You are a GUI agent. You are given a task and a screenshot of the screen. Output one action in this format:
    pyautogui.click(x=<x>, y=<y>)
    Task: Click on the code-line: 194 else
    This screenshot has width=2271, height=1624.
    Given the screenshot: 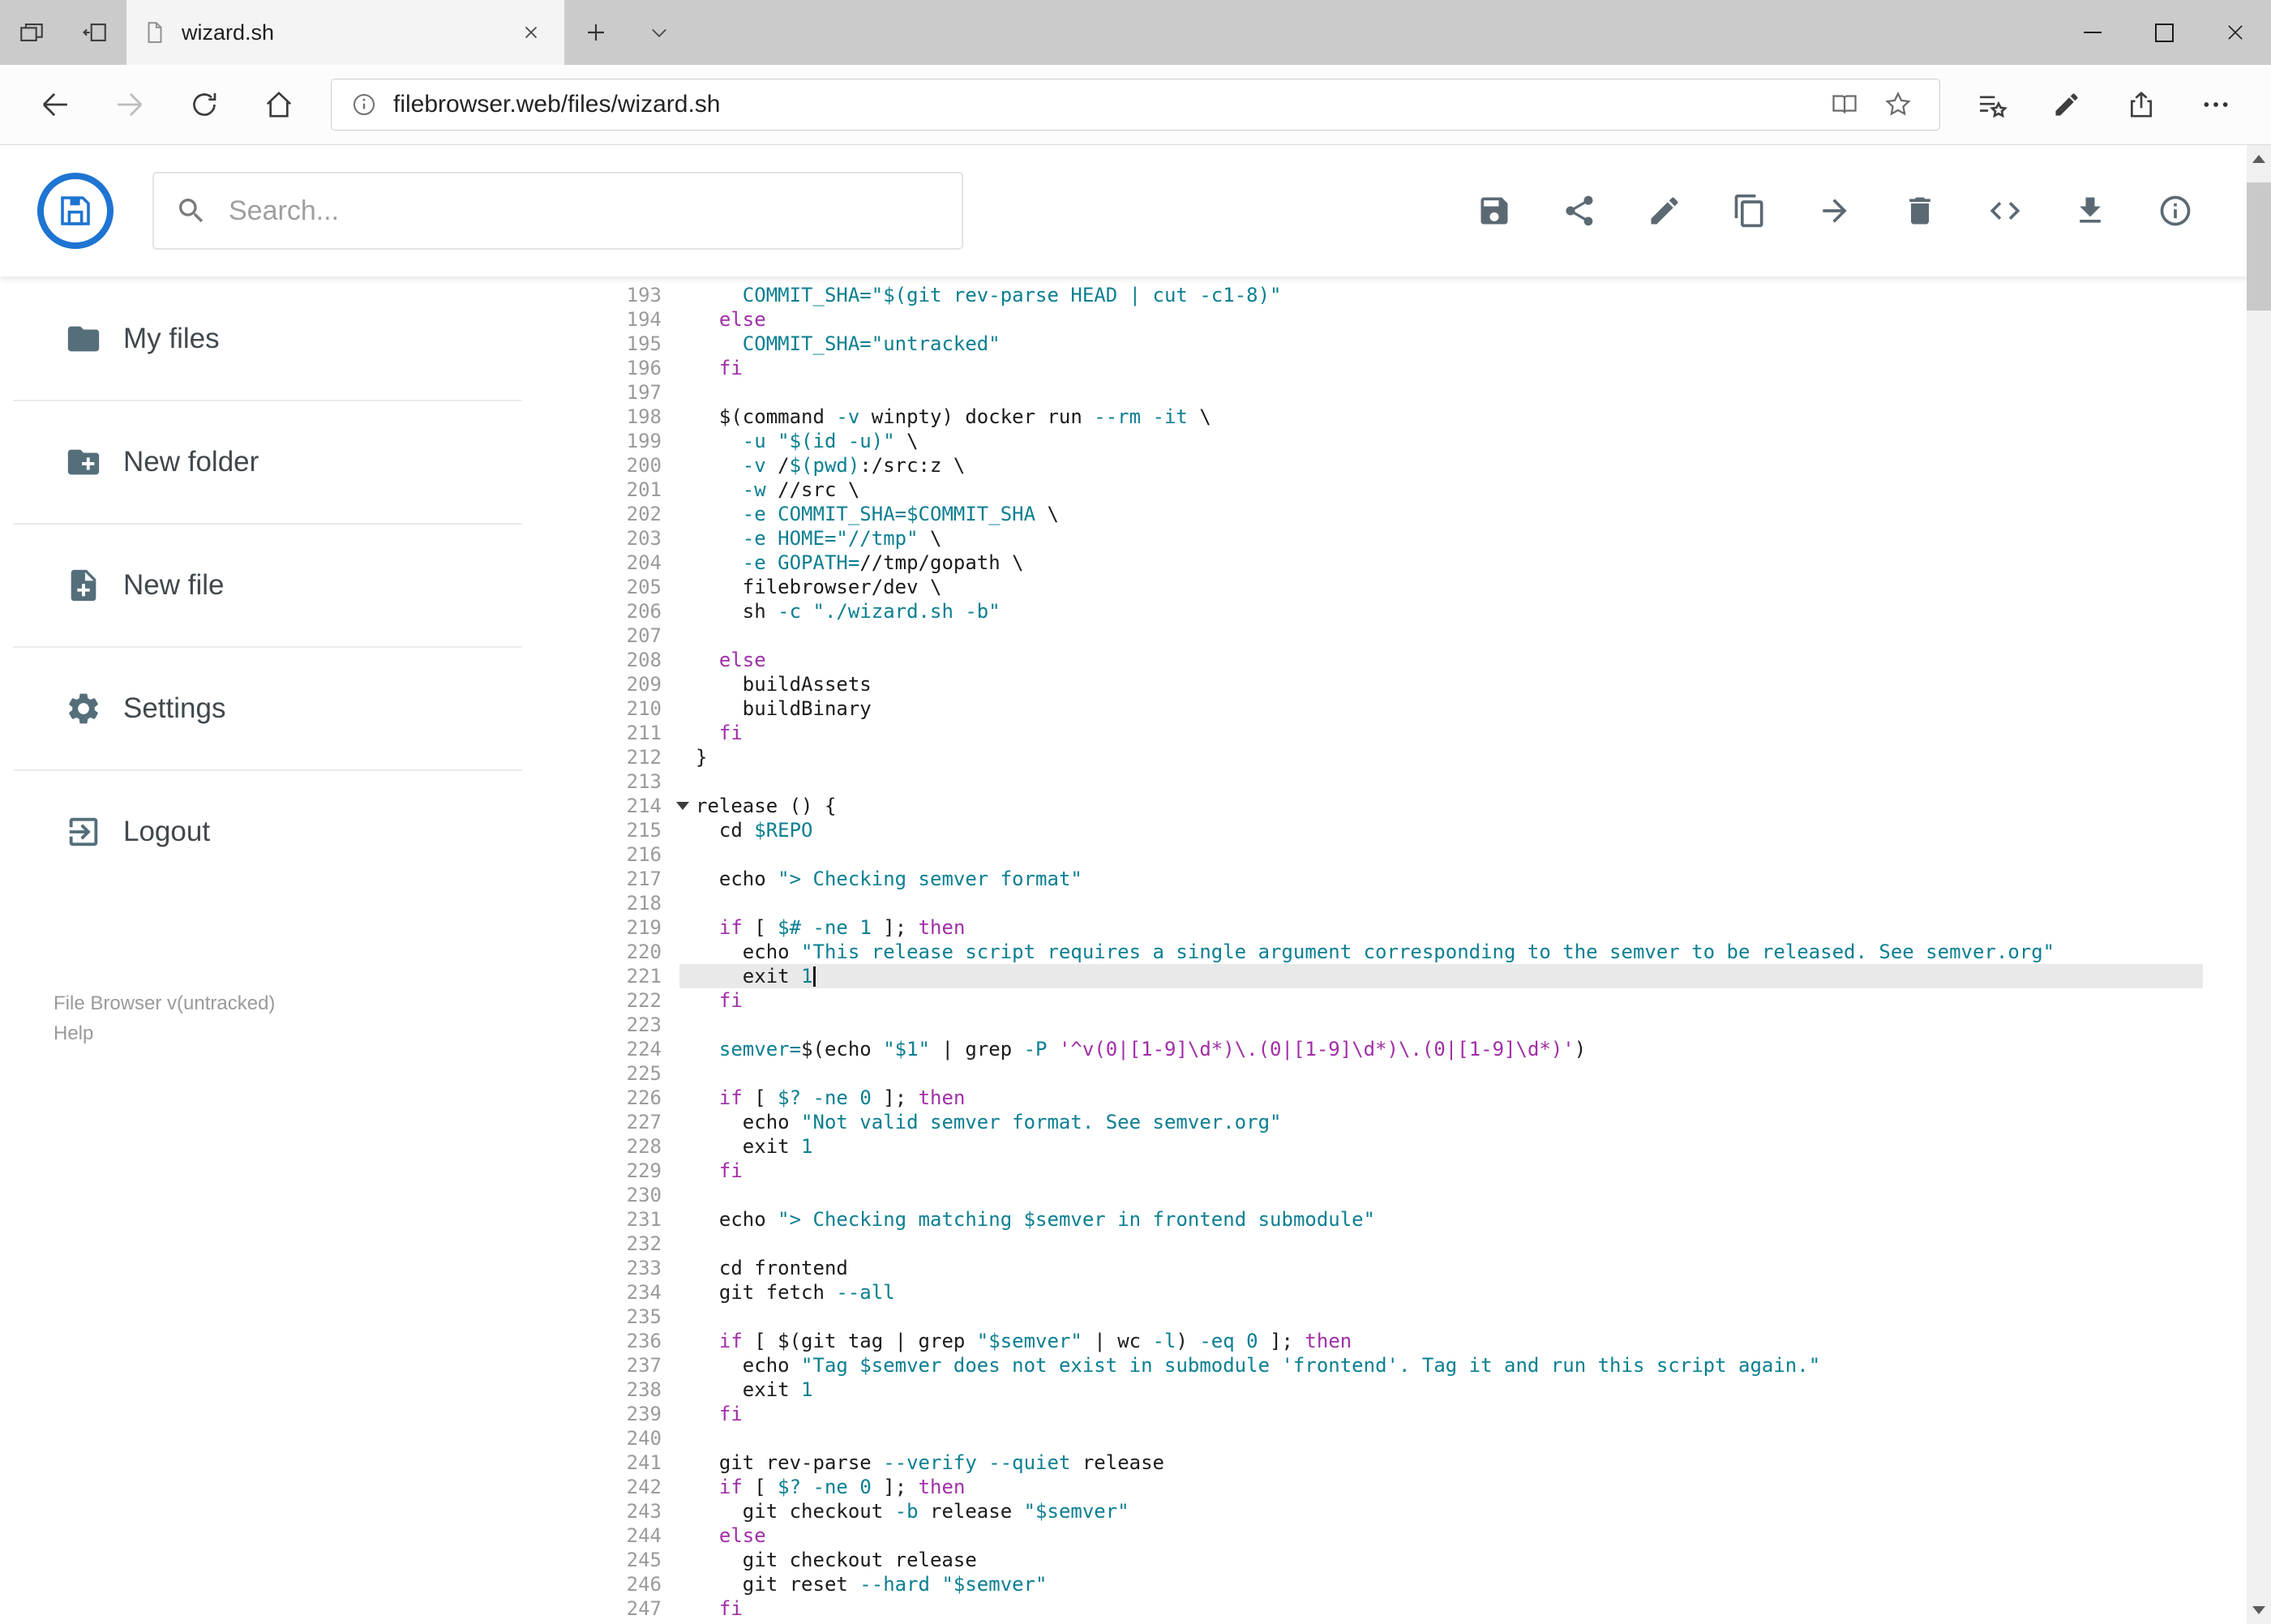 What is the action you would take?
    pyautogui.click(x=1394, y=320)
    